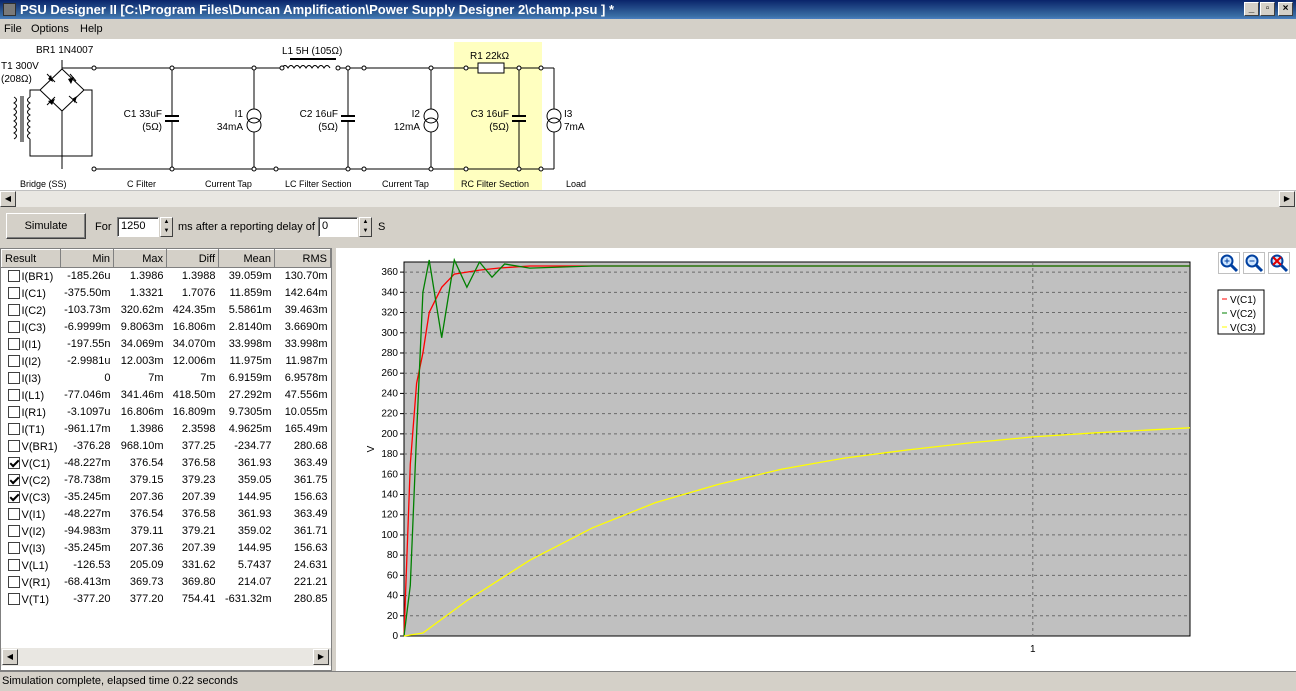 Image resolution: width=1296 pixels, height=691 pixels. I want to click on result-name-cell: V(C2), so click(31, 480).